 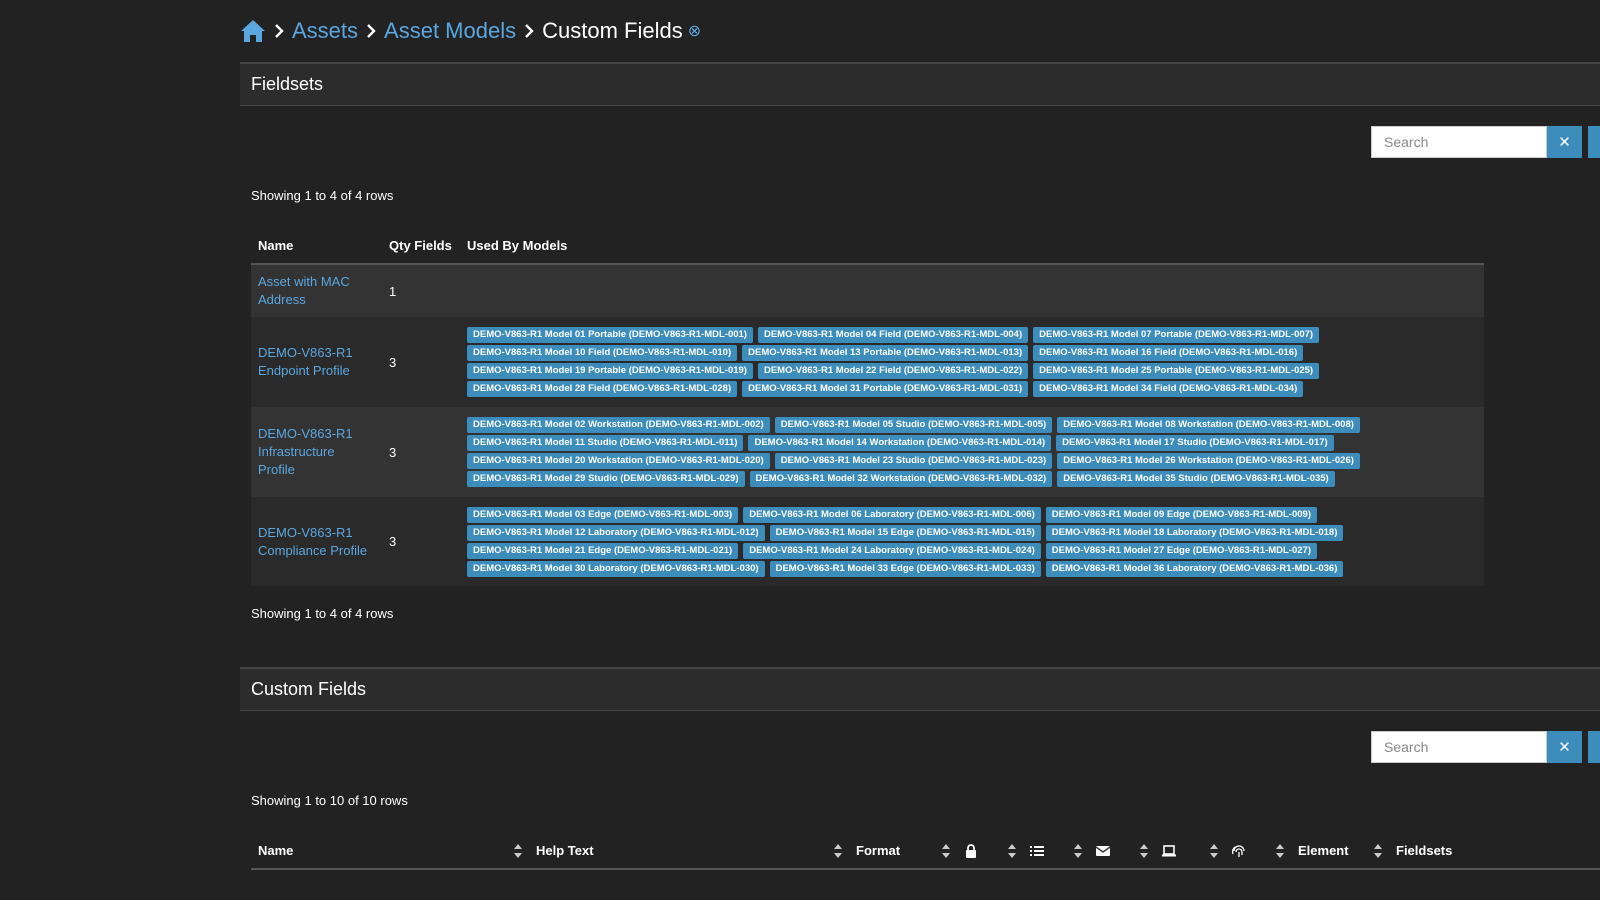 I want to click on envelope-icon, so click(x=1103, y=851).